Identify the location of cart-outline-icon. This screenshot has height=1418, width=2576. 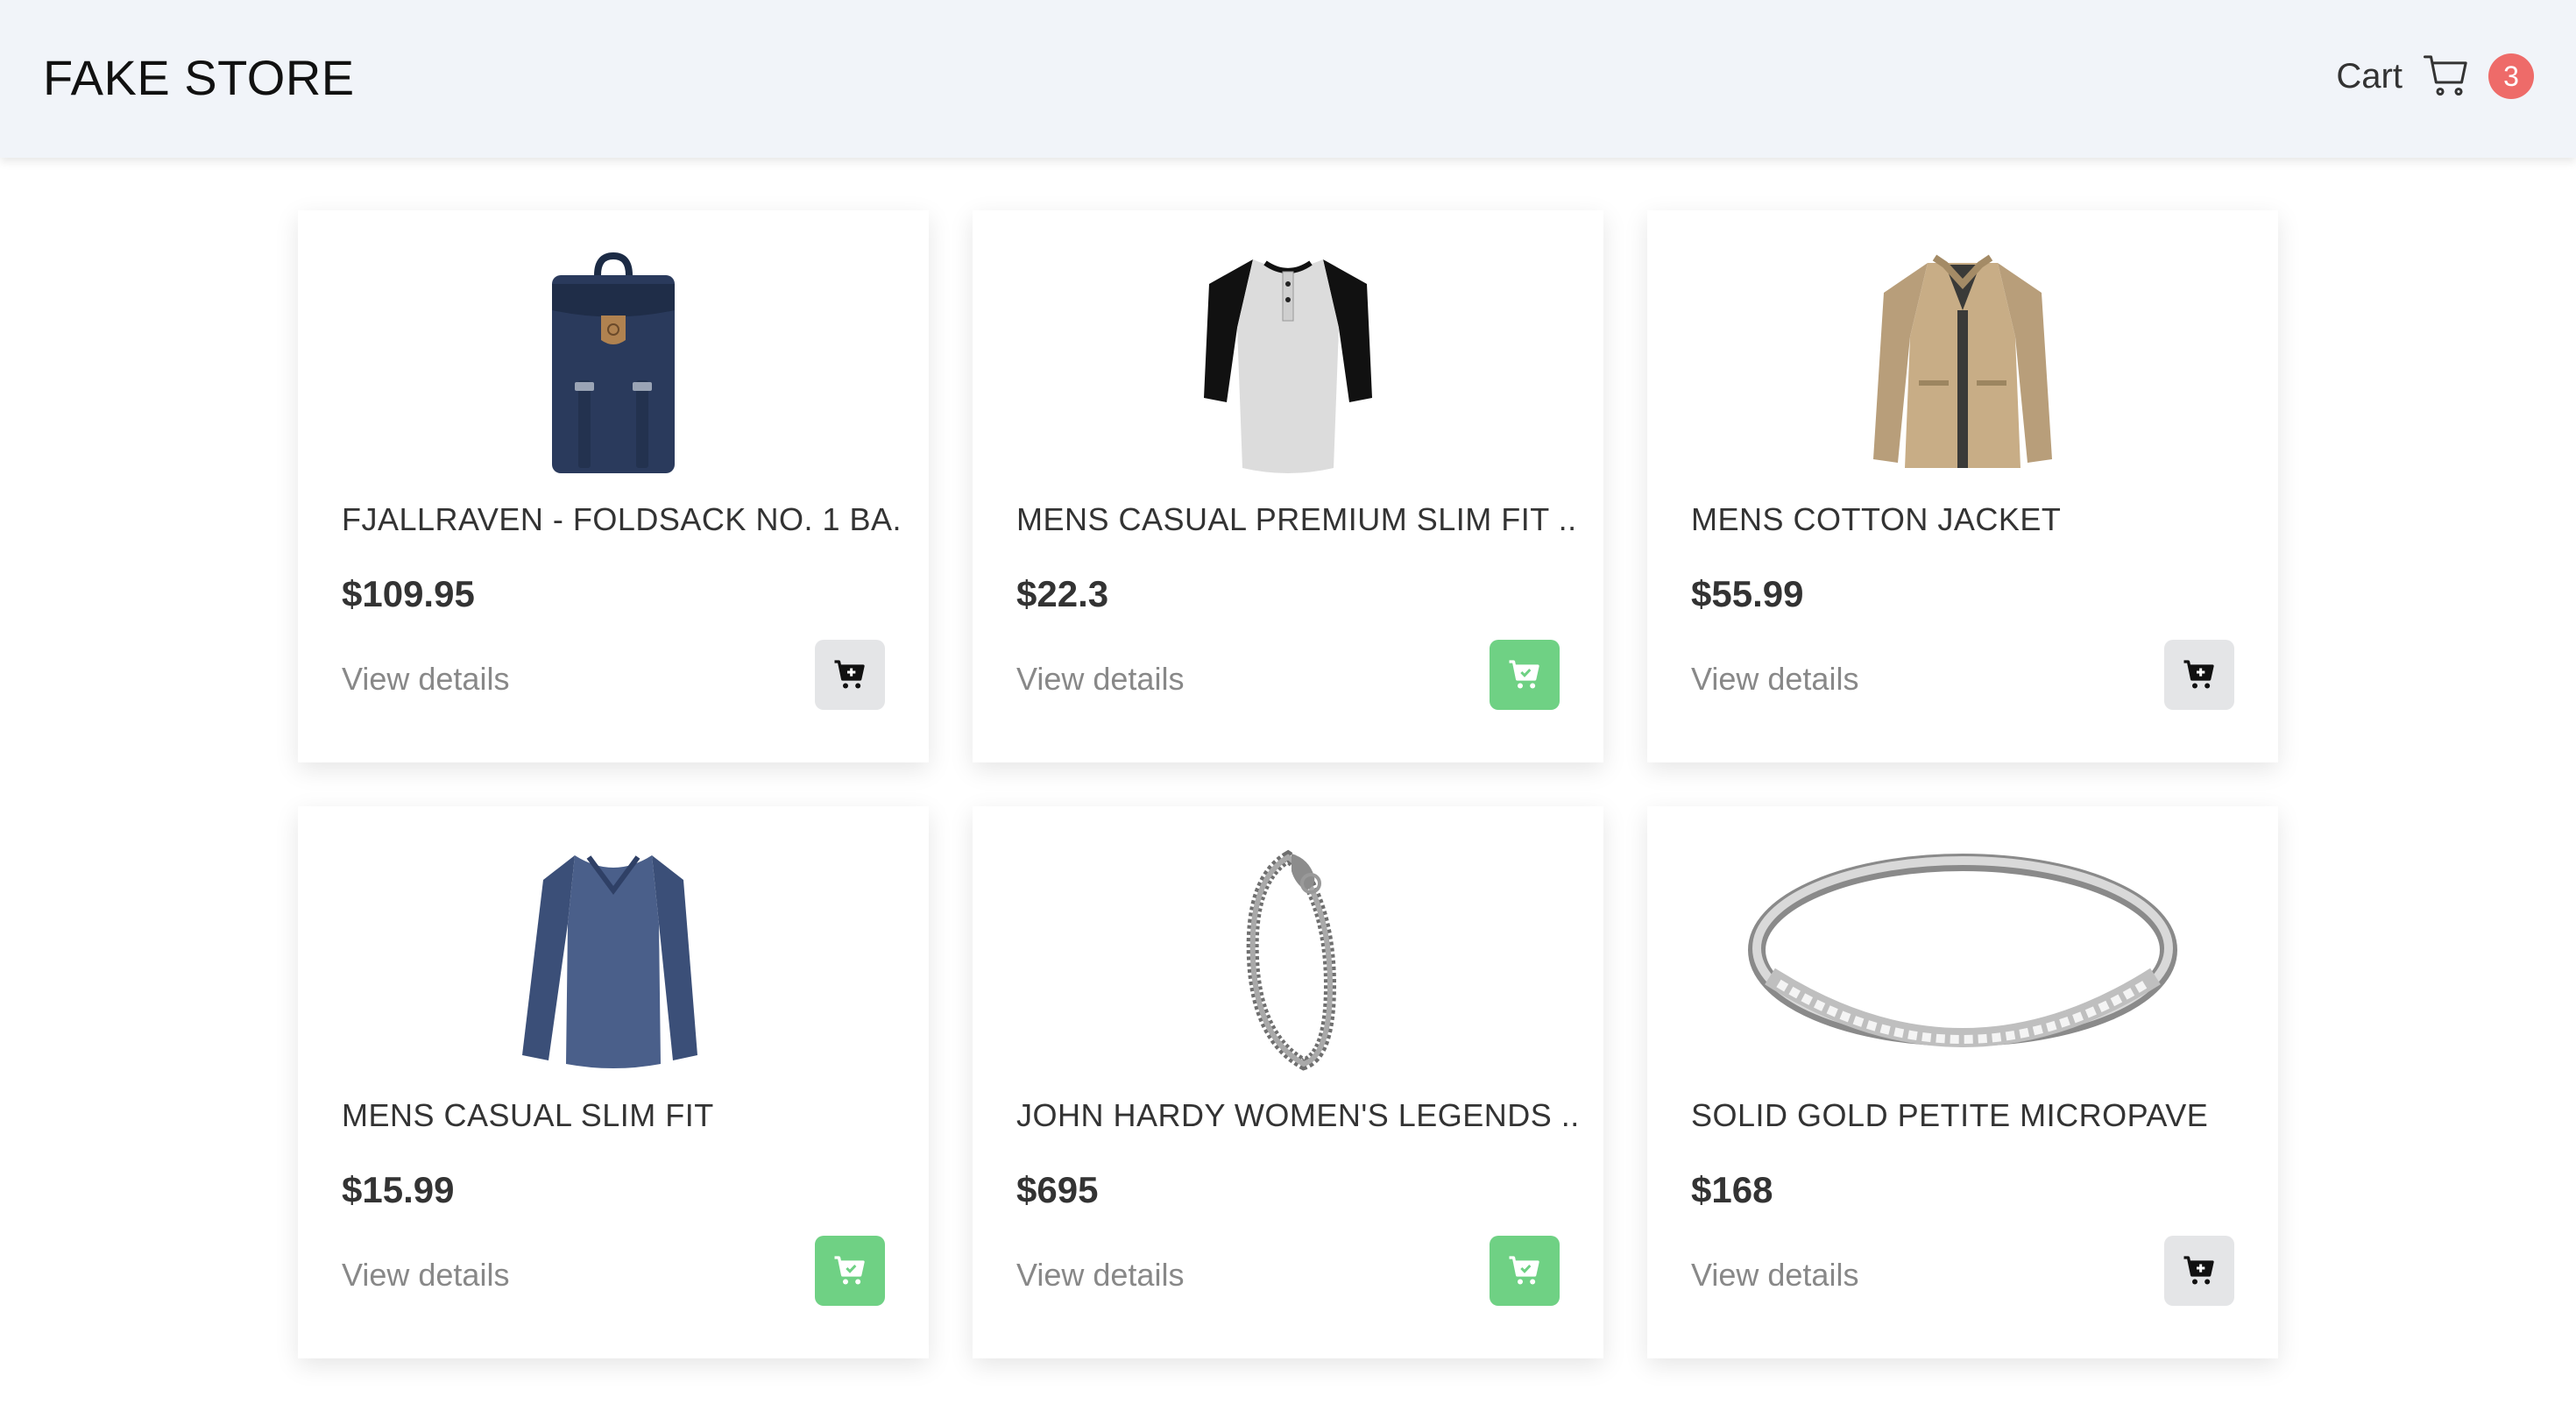
(2445, 75).